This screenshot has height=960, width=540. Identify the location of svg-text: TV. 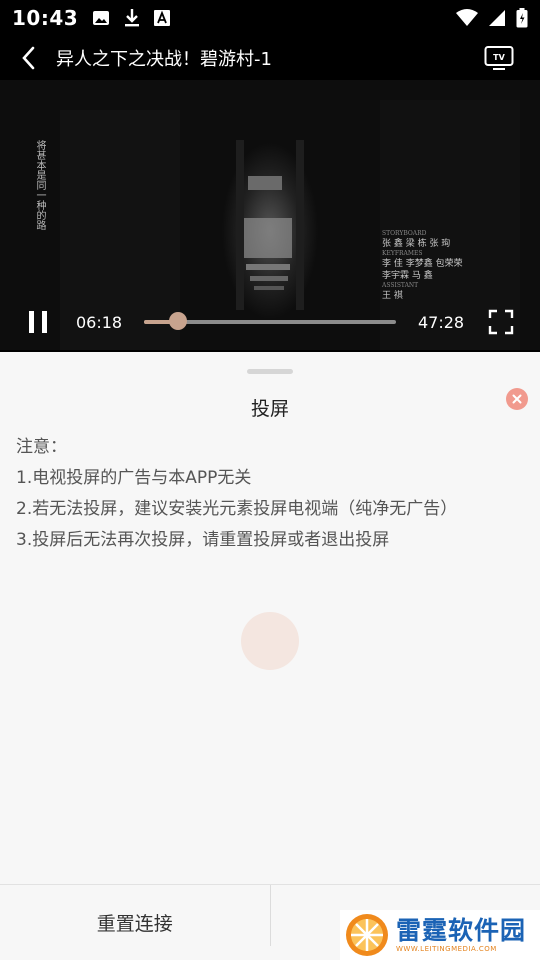
(499, 57).